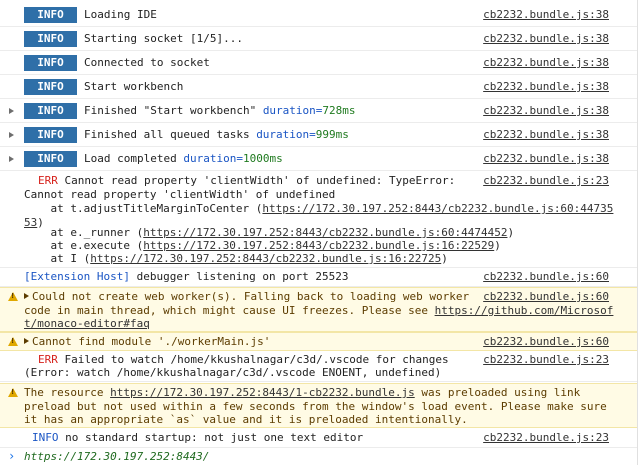 The height and width of the screenshot is (465, 638). What do you see at coordinates (239, 276) in the screenshot?
I see `log-text: debugger listening on port 25523` at bounding box center [239, 276].